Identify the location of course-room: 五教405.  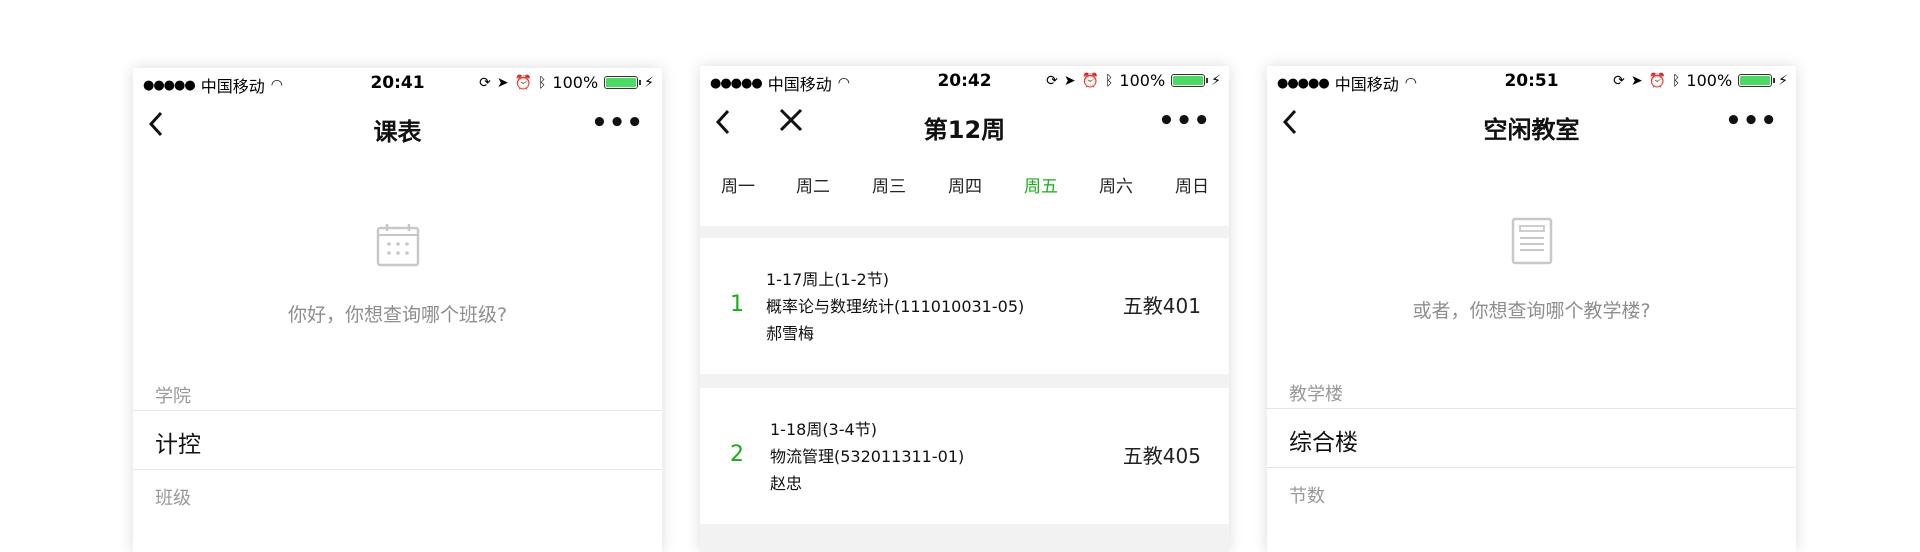
(1161, 456).